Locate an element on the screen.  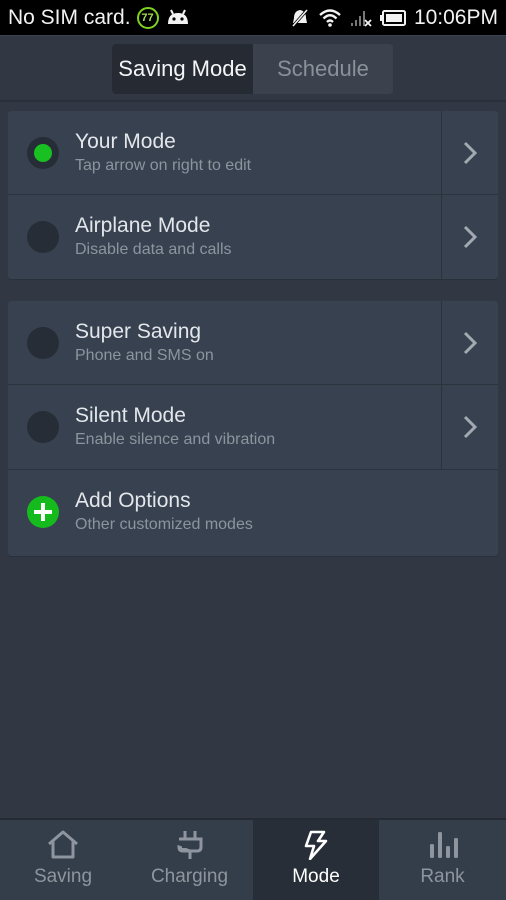
selected-dot is located at coordinates (43, 152).